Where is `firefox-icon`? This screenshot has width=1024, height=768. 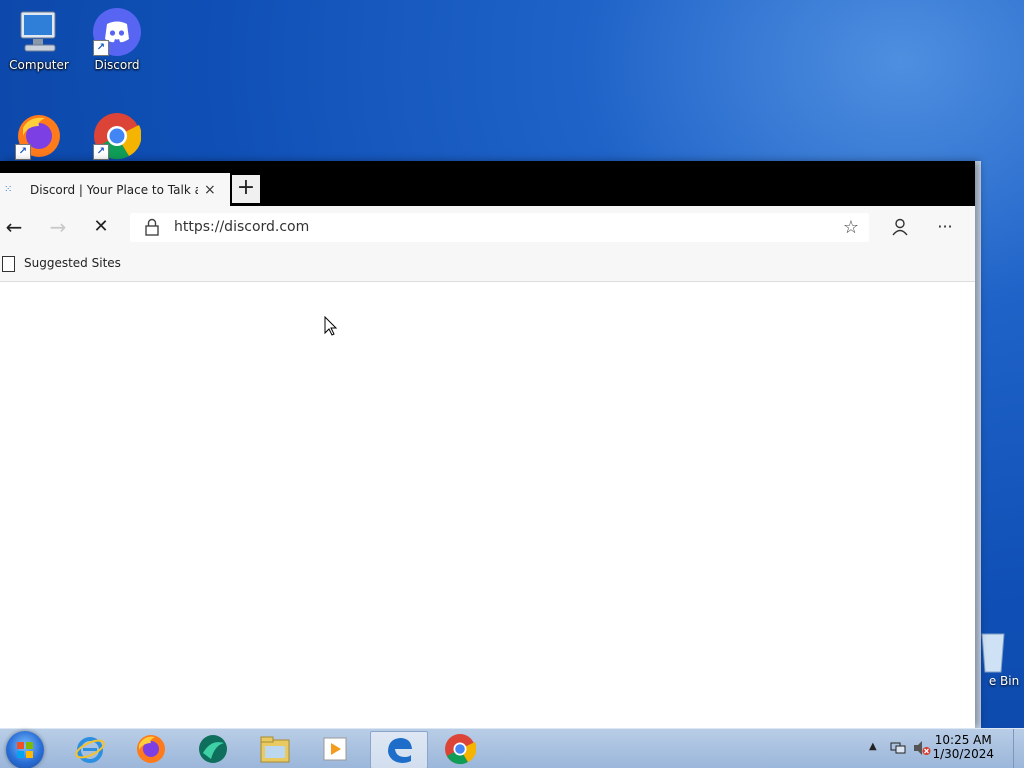 firefox-icon is located at coordinates (151, 749).